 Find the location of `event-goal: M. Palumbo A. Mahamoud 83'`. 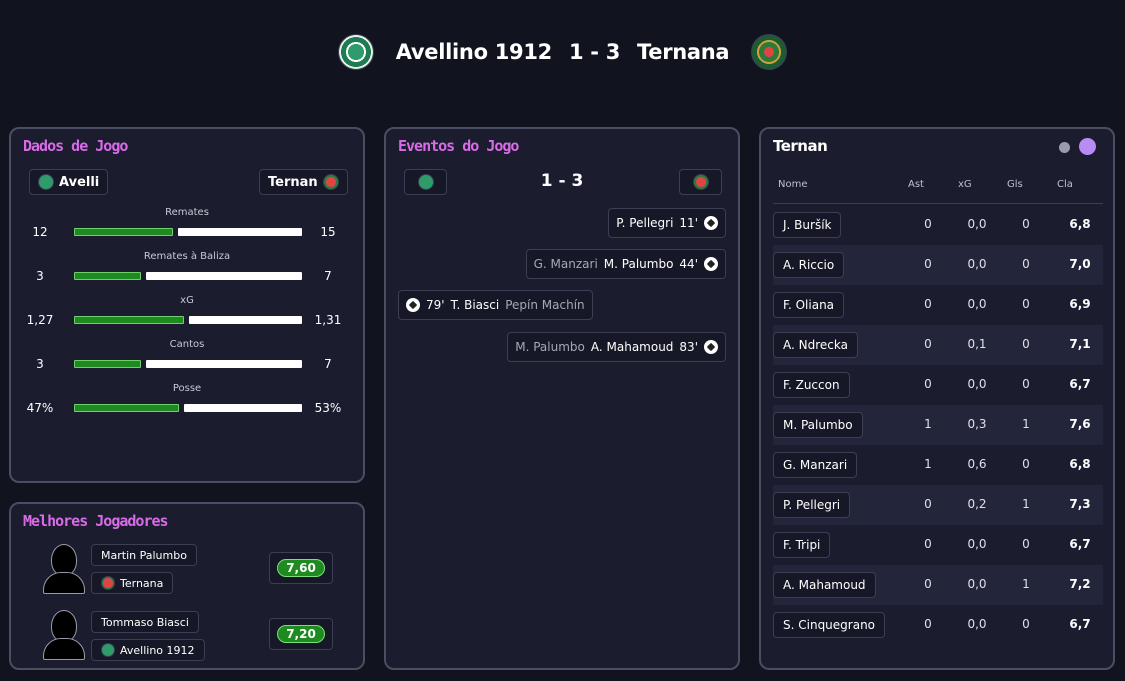

event-goal: M. Palumbo A. Mahamoud 83' is located at coordinates (616, 347).